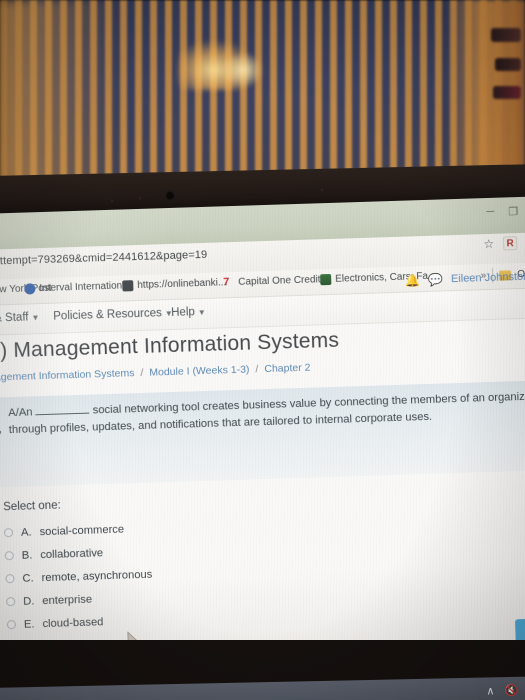 The width and height of the screenshot is (525, 700). Describe the element at coordinates (1, 429) in the screenshot. I see `question-left-mark: ,` at that location.